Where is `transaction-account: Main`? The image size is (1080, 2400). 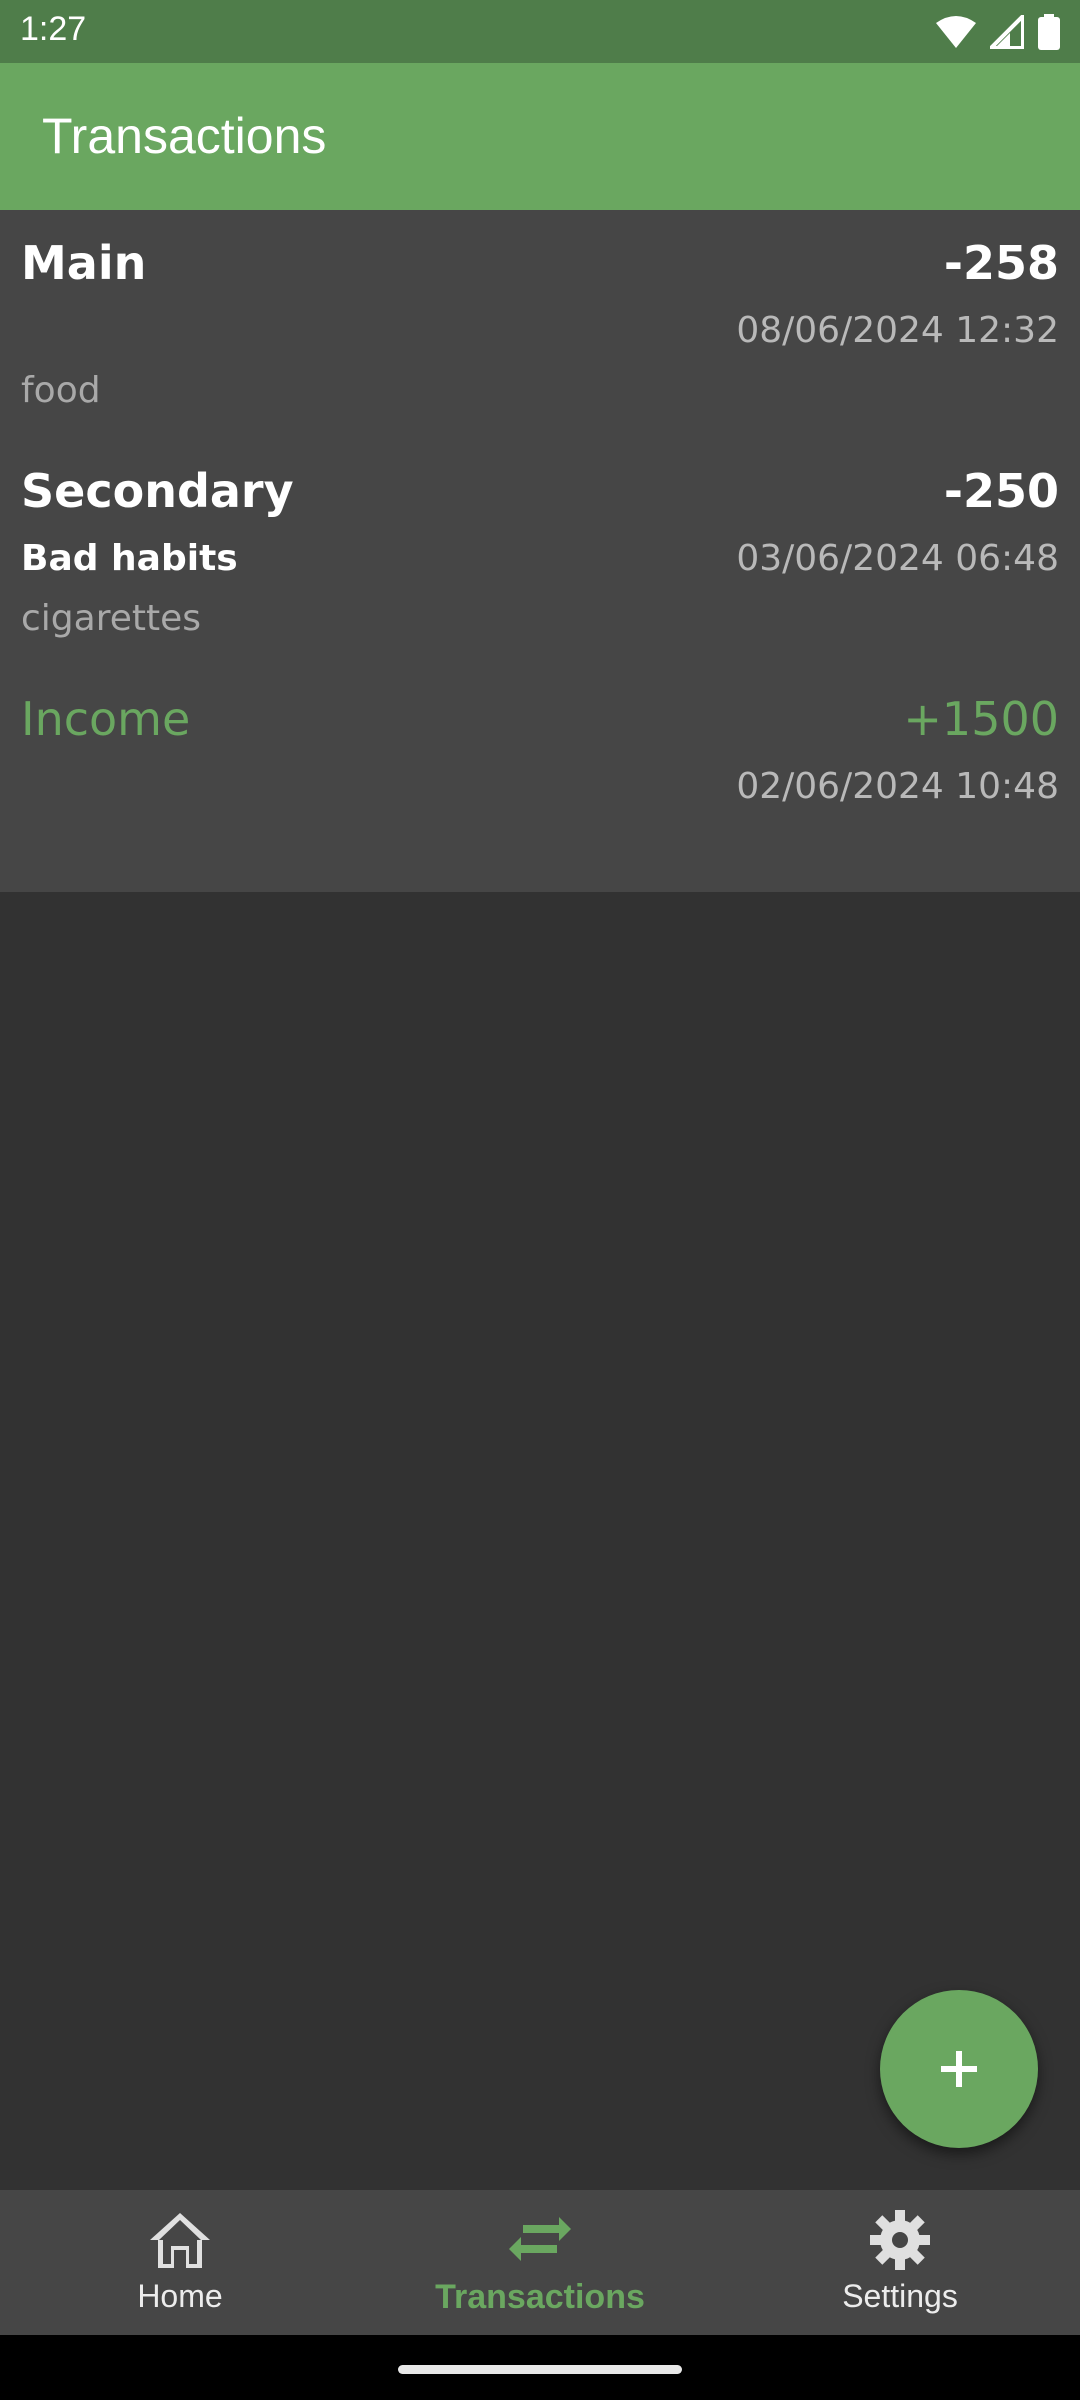 transaction-account: Main is located at coordinates (84, 263).